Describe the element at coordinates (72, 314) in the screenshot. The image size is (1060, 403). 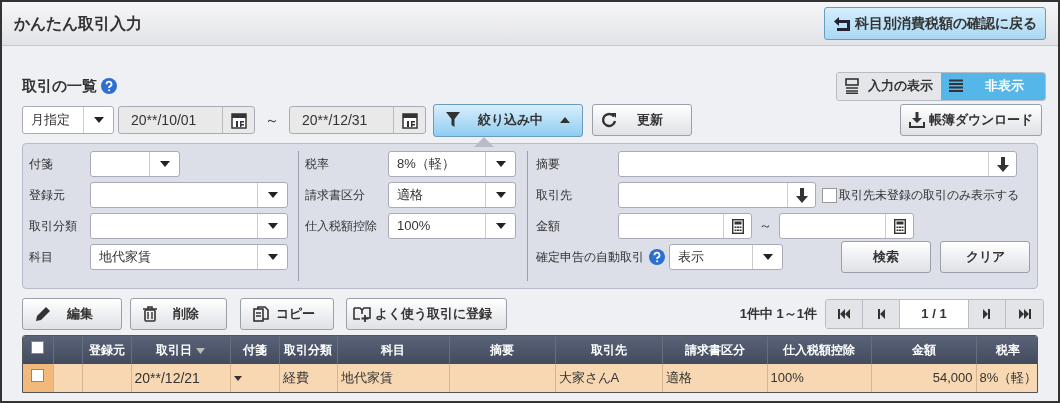
I see `action-button: 編集` at that location.